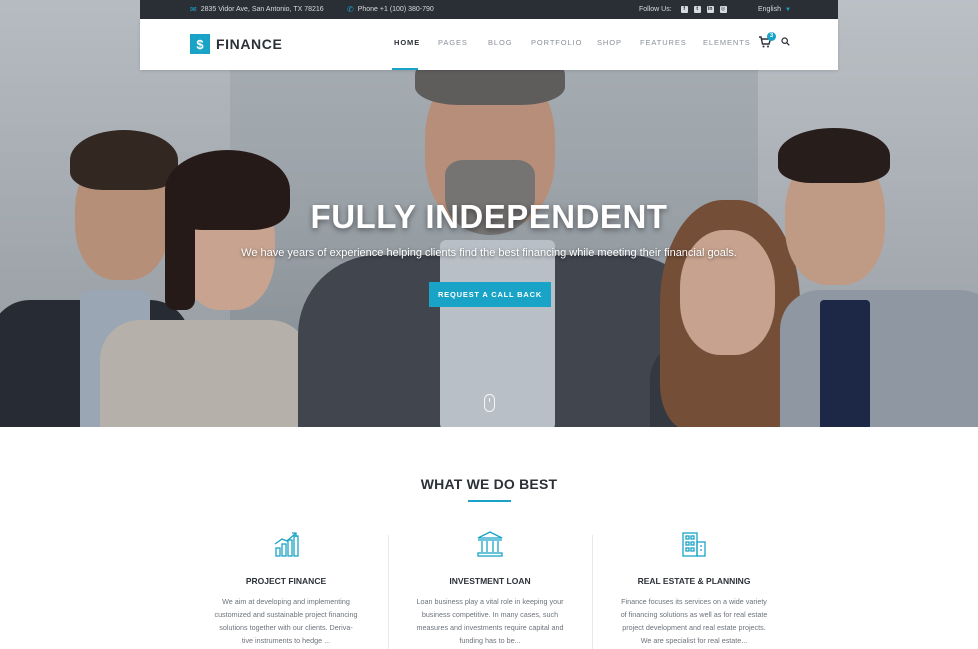 This screenshot has height=649, width=978. I want to click on search-icon, so click(785, 41).